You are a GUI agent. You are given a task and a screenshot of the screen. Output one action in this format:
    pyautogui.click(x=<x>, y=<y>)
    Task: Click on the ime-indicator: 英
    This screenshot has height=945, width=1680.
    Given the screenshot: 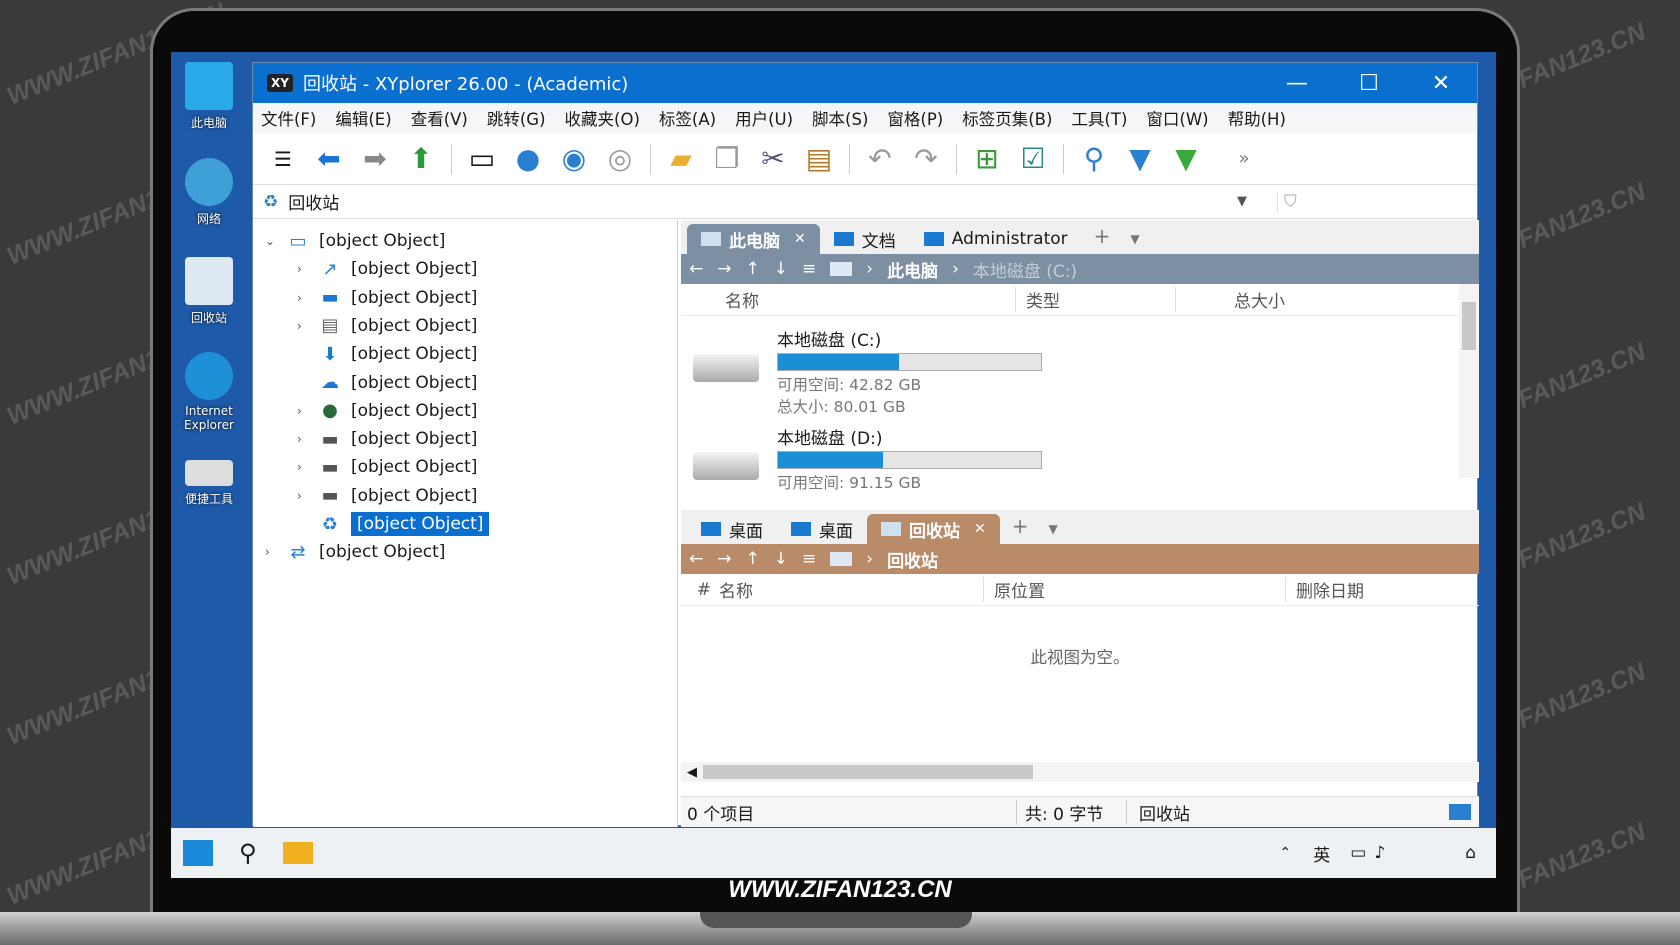 What is the action you would take?
    pyautogui.click(x=1321, y=853)
    